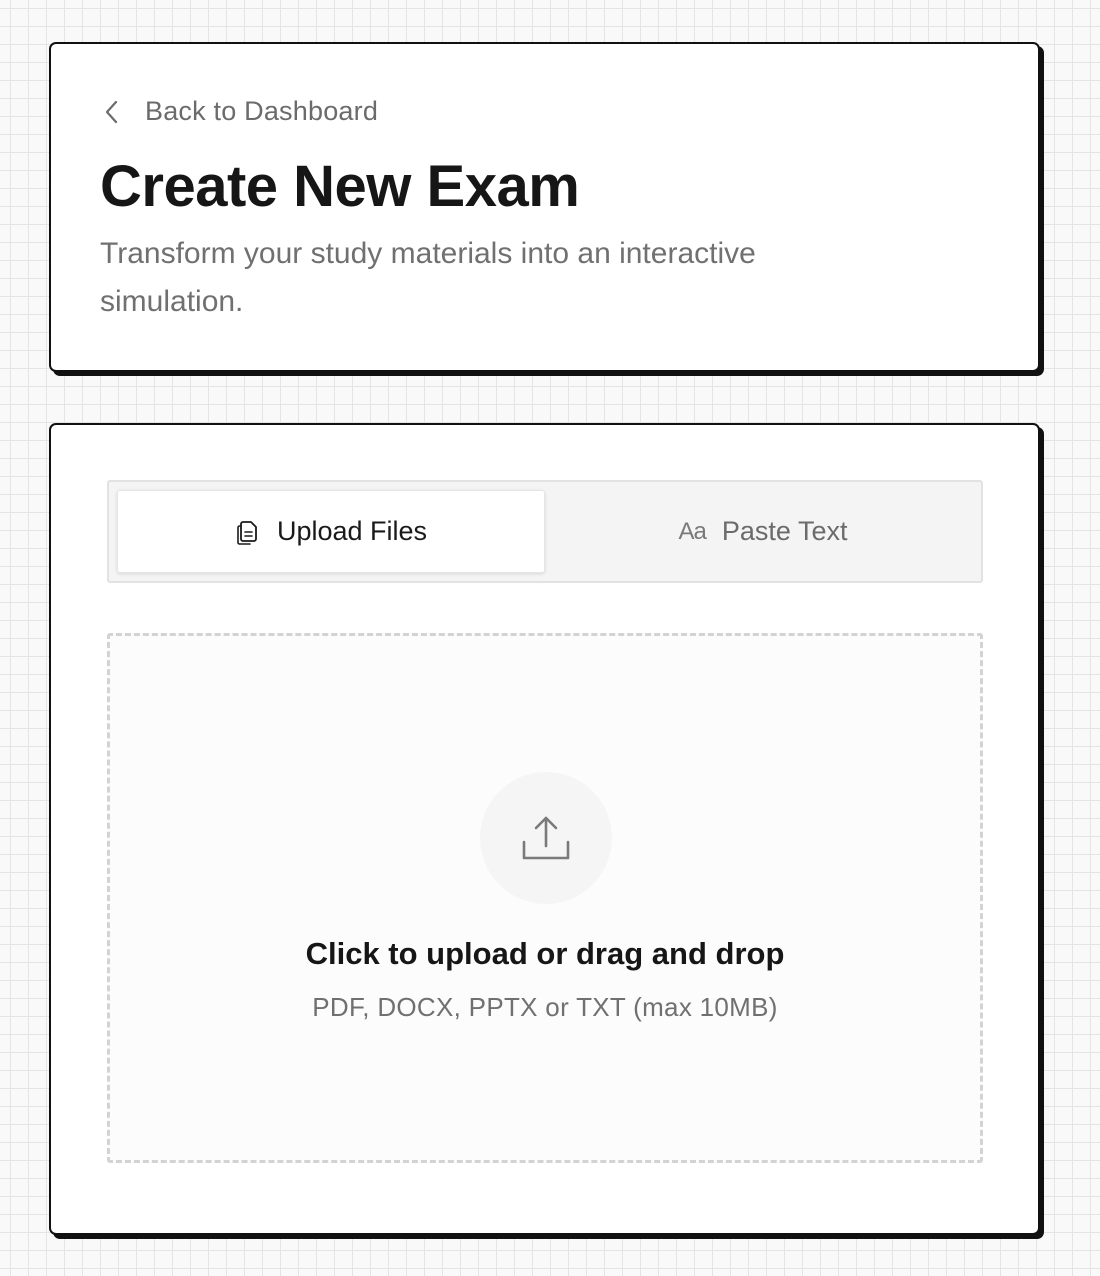 The width and height of the screenshot is (1100, 1276). What do you see at coordinates (247, 532) in the screenshot?
I see `document-icon` at bounding box center [247, 532].